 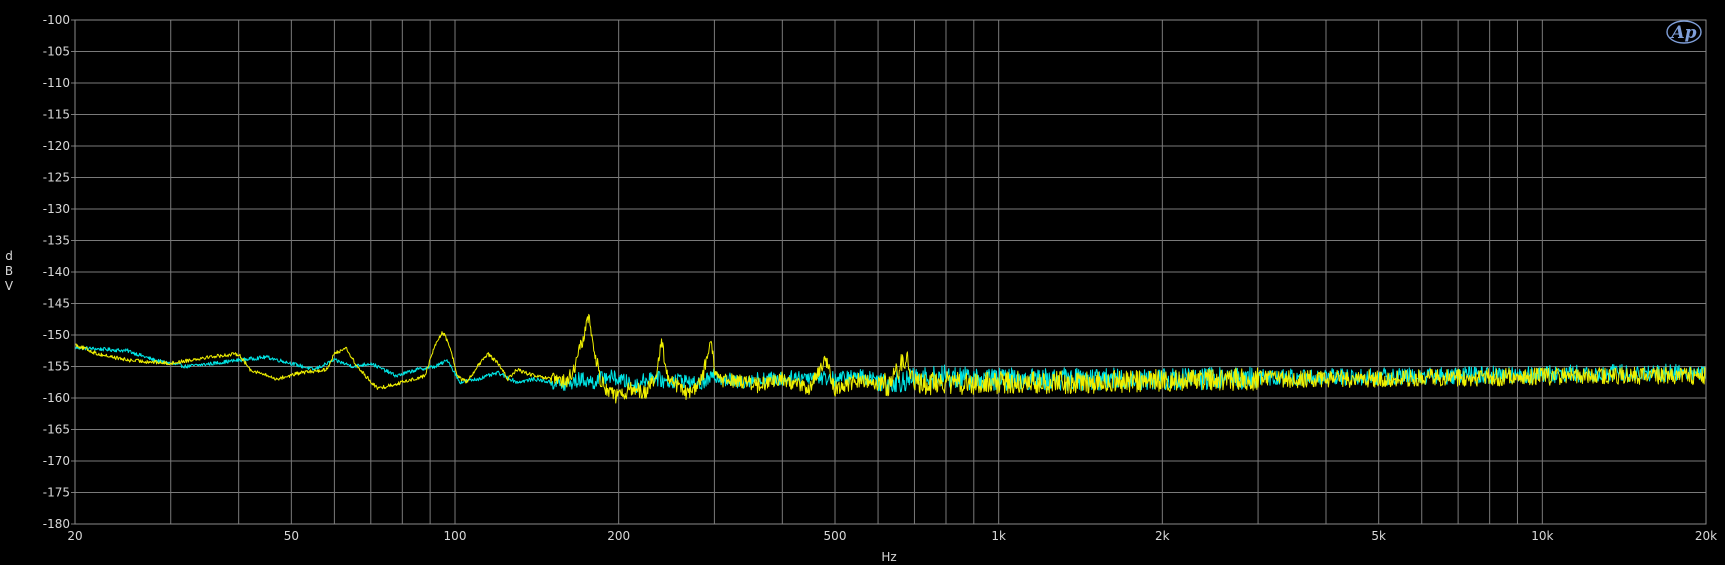 I want to click on y-tick-label: -155, so click(x=56, y=367).